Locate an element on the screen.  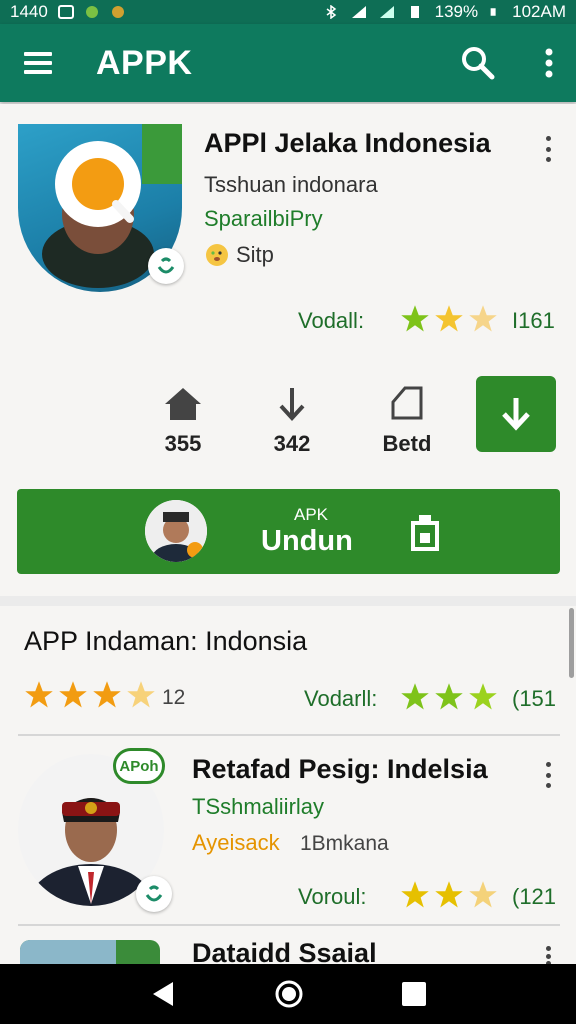
tag-icon is located at coordinates (407, 403).